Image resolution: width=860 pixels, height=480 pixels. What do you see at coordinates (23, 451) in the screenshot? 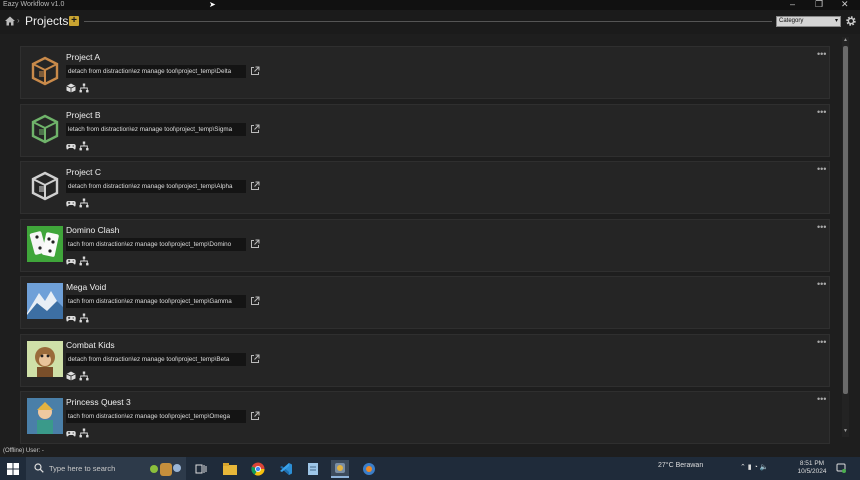
I see `status-text: (Offline) User: -` at bounding box center [23, 451].